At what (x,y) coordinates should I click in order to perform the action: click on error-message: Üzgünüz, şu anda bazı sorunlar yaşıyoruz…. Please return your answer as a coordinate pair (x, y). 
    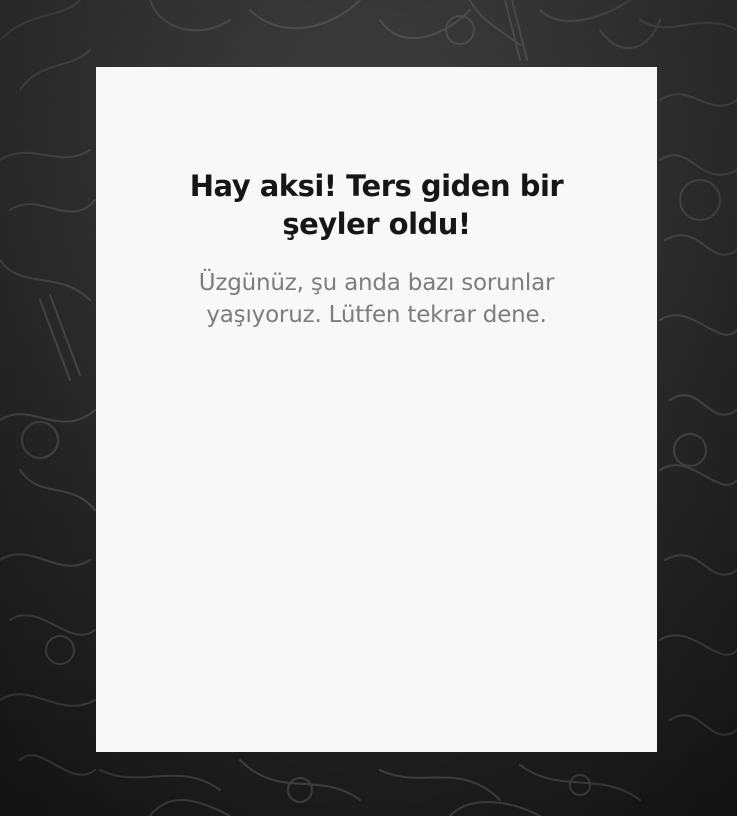
    Looking at the image, I should click on (376, 299).